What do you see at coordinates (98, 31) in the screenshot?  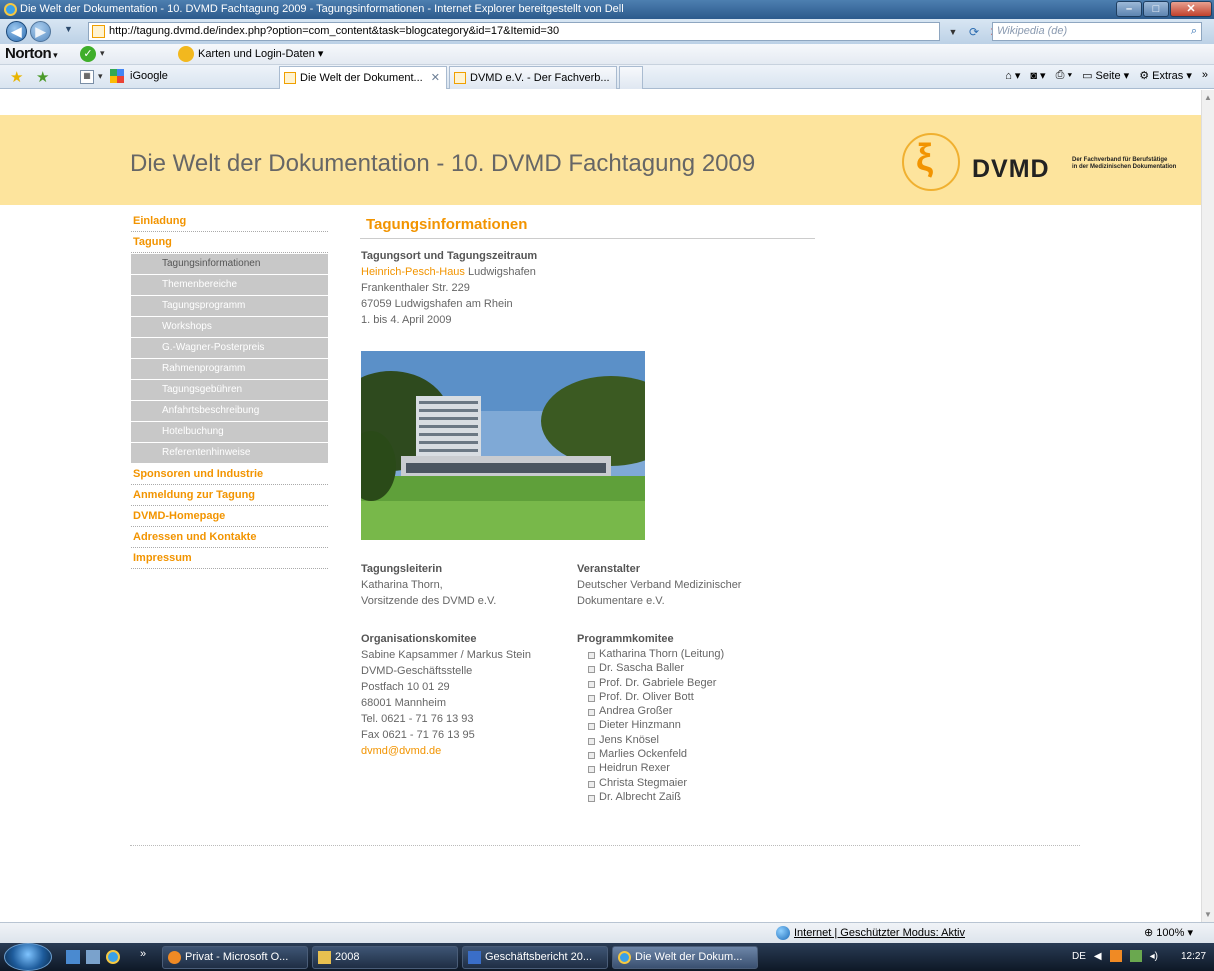 I see `site-favicon-icon` at bounding box center [98, 31].